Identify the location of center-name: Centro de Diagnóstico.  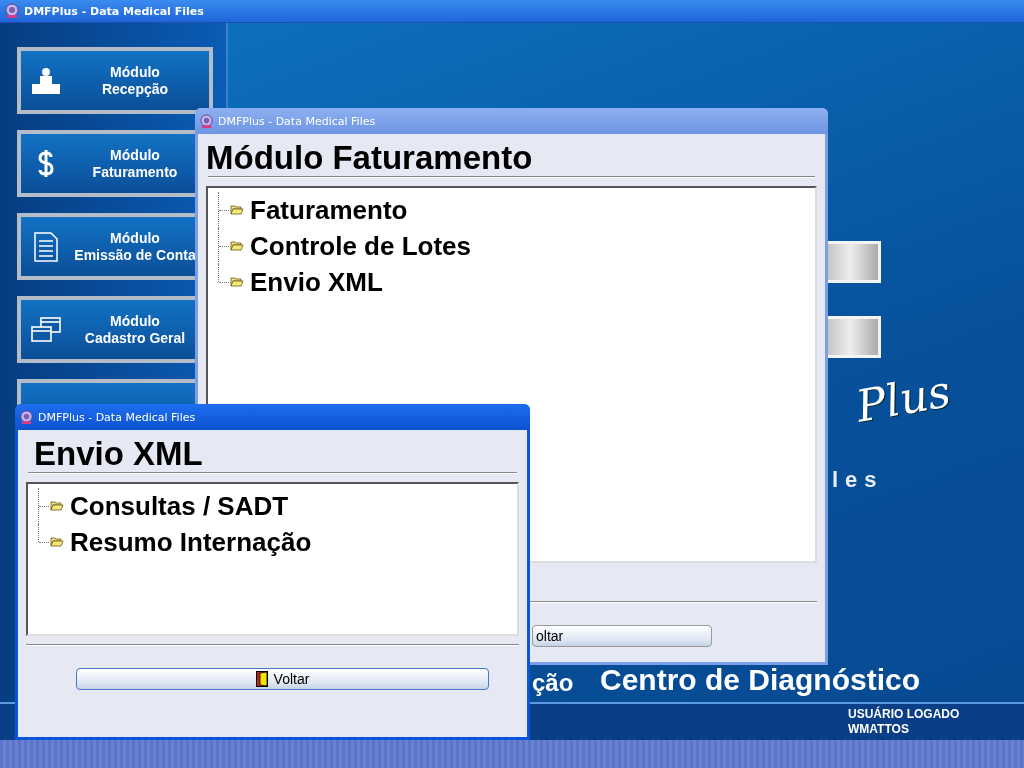
(760, 680).